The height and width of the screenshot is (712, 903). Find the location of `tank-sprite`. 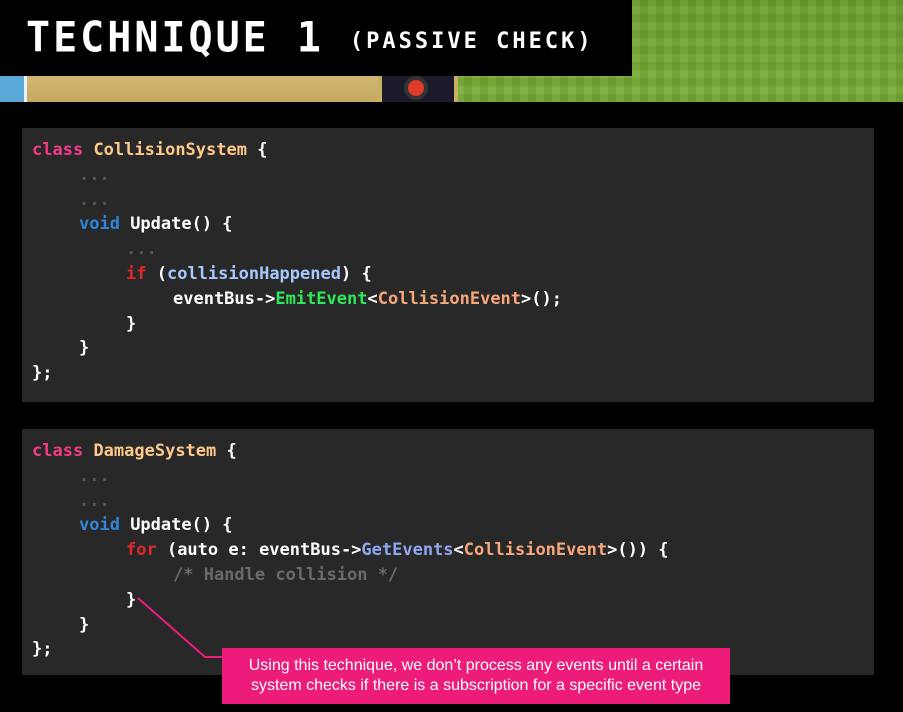

tank-sprite is located at coordinates (418, 84).